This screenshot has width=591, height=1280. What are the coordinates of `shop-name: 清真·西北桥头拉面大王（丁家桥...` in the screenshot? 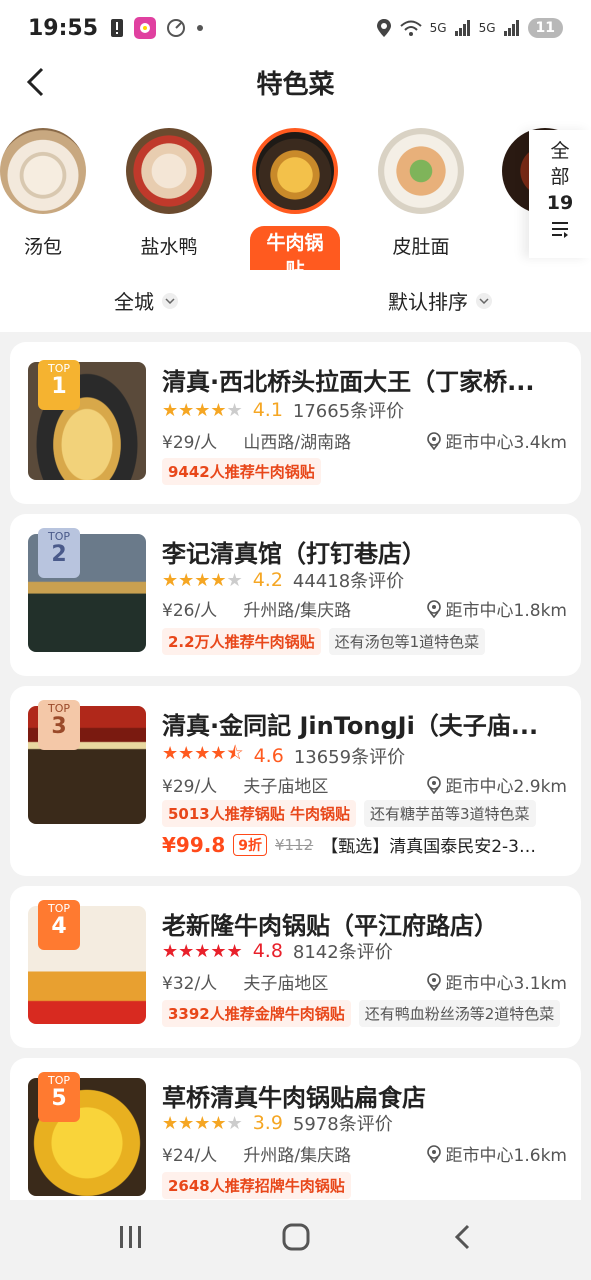 It's located at (348, 382).